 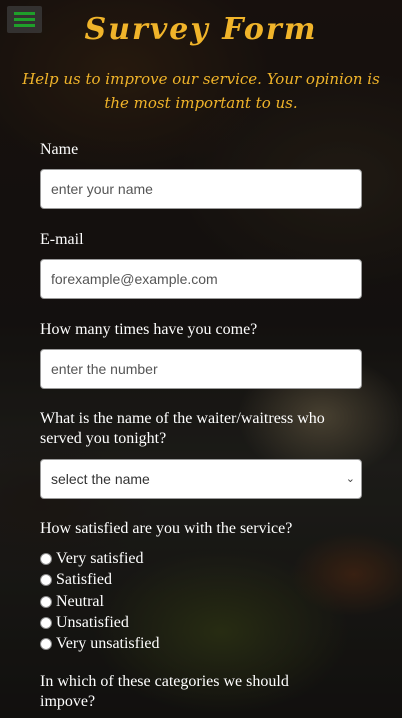 What do you see at coordinates (201, 279) in the screenshot?
I see `email-input` at bounding box center [201, 279].